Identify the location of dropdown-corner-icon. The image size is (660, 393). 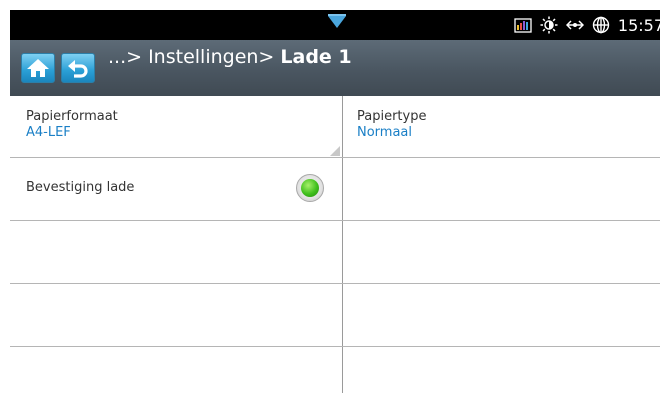
(335, 151).